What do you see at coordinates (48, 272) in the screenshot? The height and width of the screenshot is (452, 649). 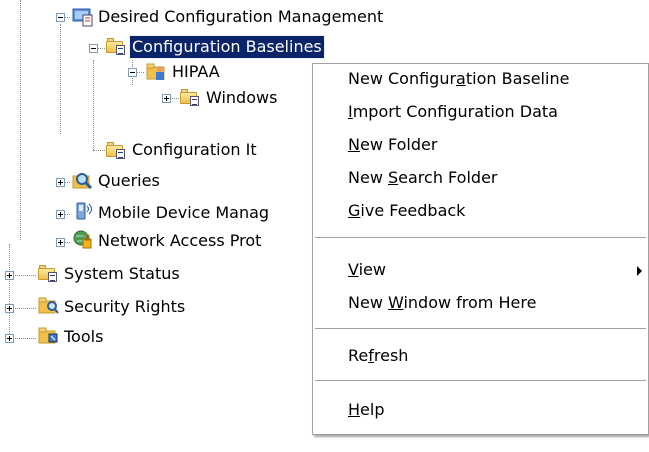 I see `system-status-folder-icon` at bounding box center [48, 272].